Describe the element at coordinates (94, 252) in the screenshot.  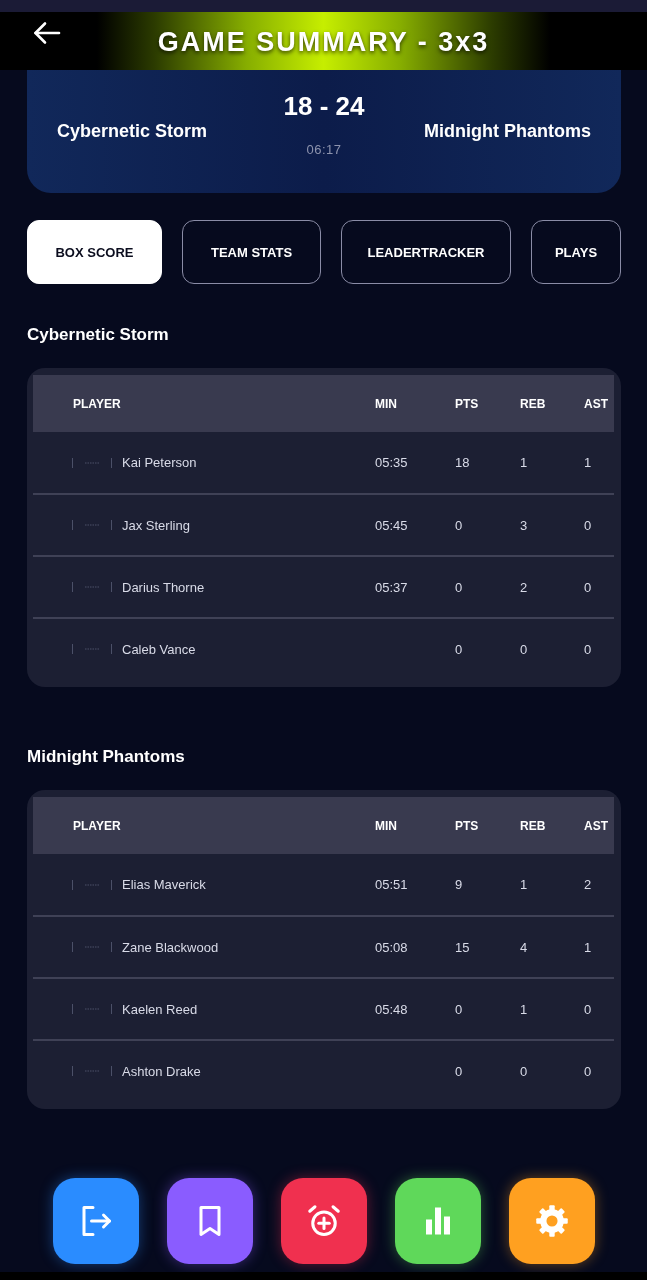
I see `tab: BOX SCORE` at that location.